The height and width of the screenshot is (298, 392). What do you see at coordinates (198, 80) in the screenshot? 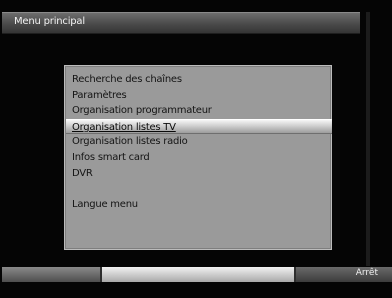
I see `menu-item-channel-search: Recherche des chaînes` at bounding box center [198, 80].